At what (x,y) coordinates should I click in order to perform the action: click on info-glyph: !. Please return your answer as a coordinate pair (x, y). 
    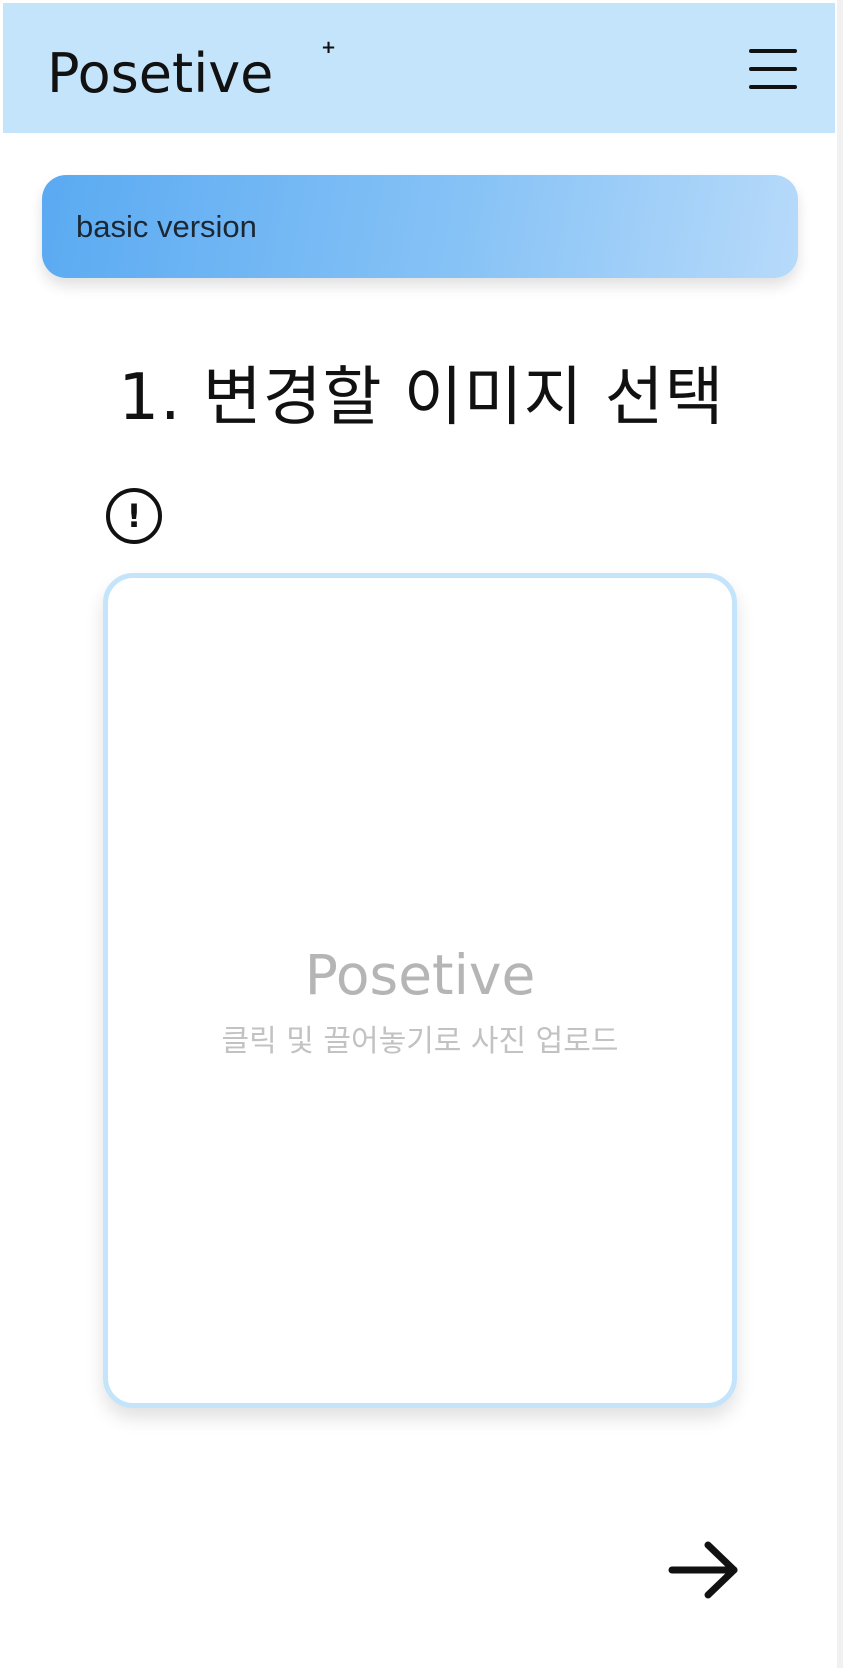
    Looking at the image, I should click on (134, 516).